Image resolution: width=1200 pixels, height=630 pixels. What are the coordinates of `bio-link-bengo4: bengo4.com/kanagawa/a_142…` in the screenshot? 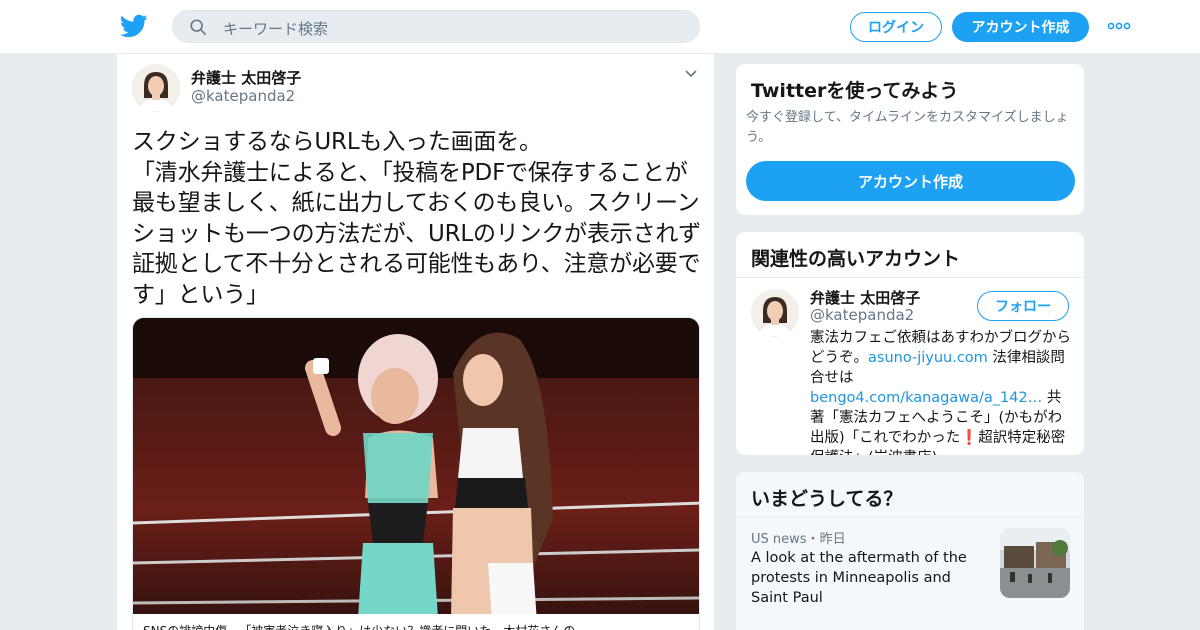 It's located at (926, 398).